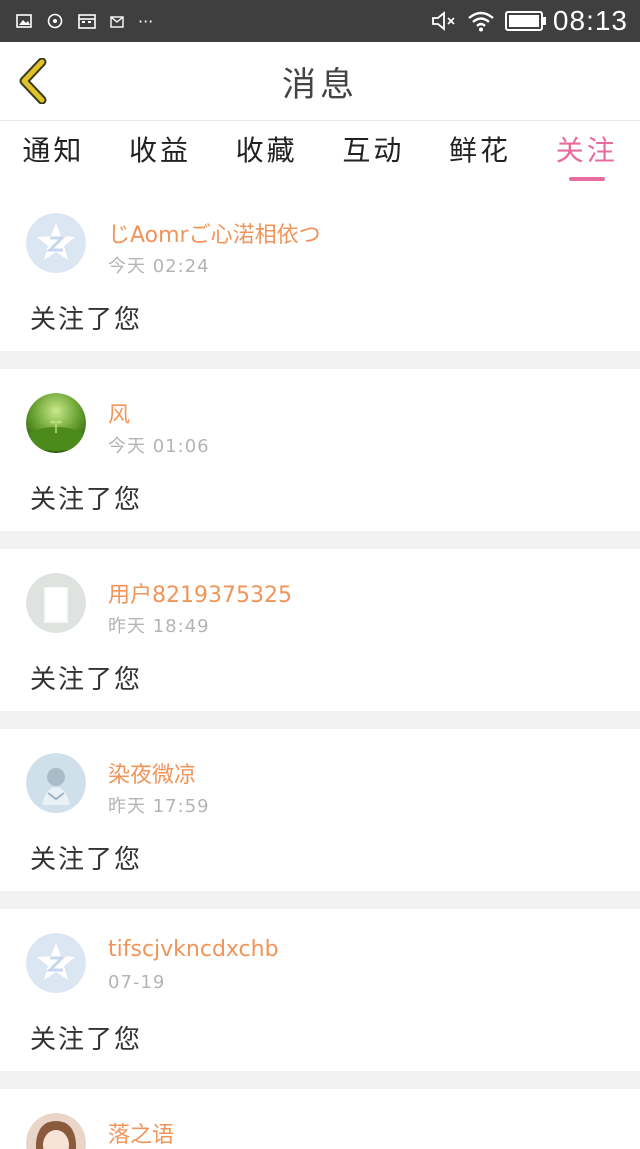  I want to click on tab-earnings: 收益, so click(160, 155).